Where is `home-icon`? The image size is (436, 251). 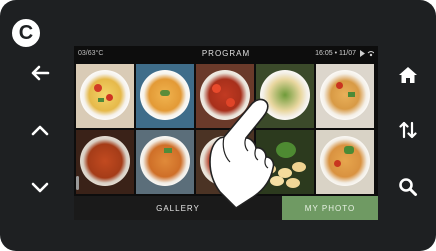
home-icon is located at coordinates (408, 75).